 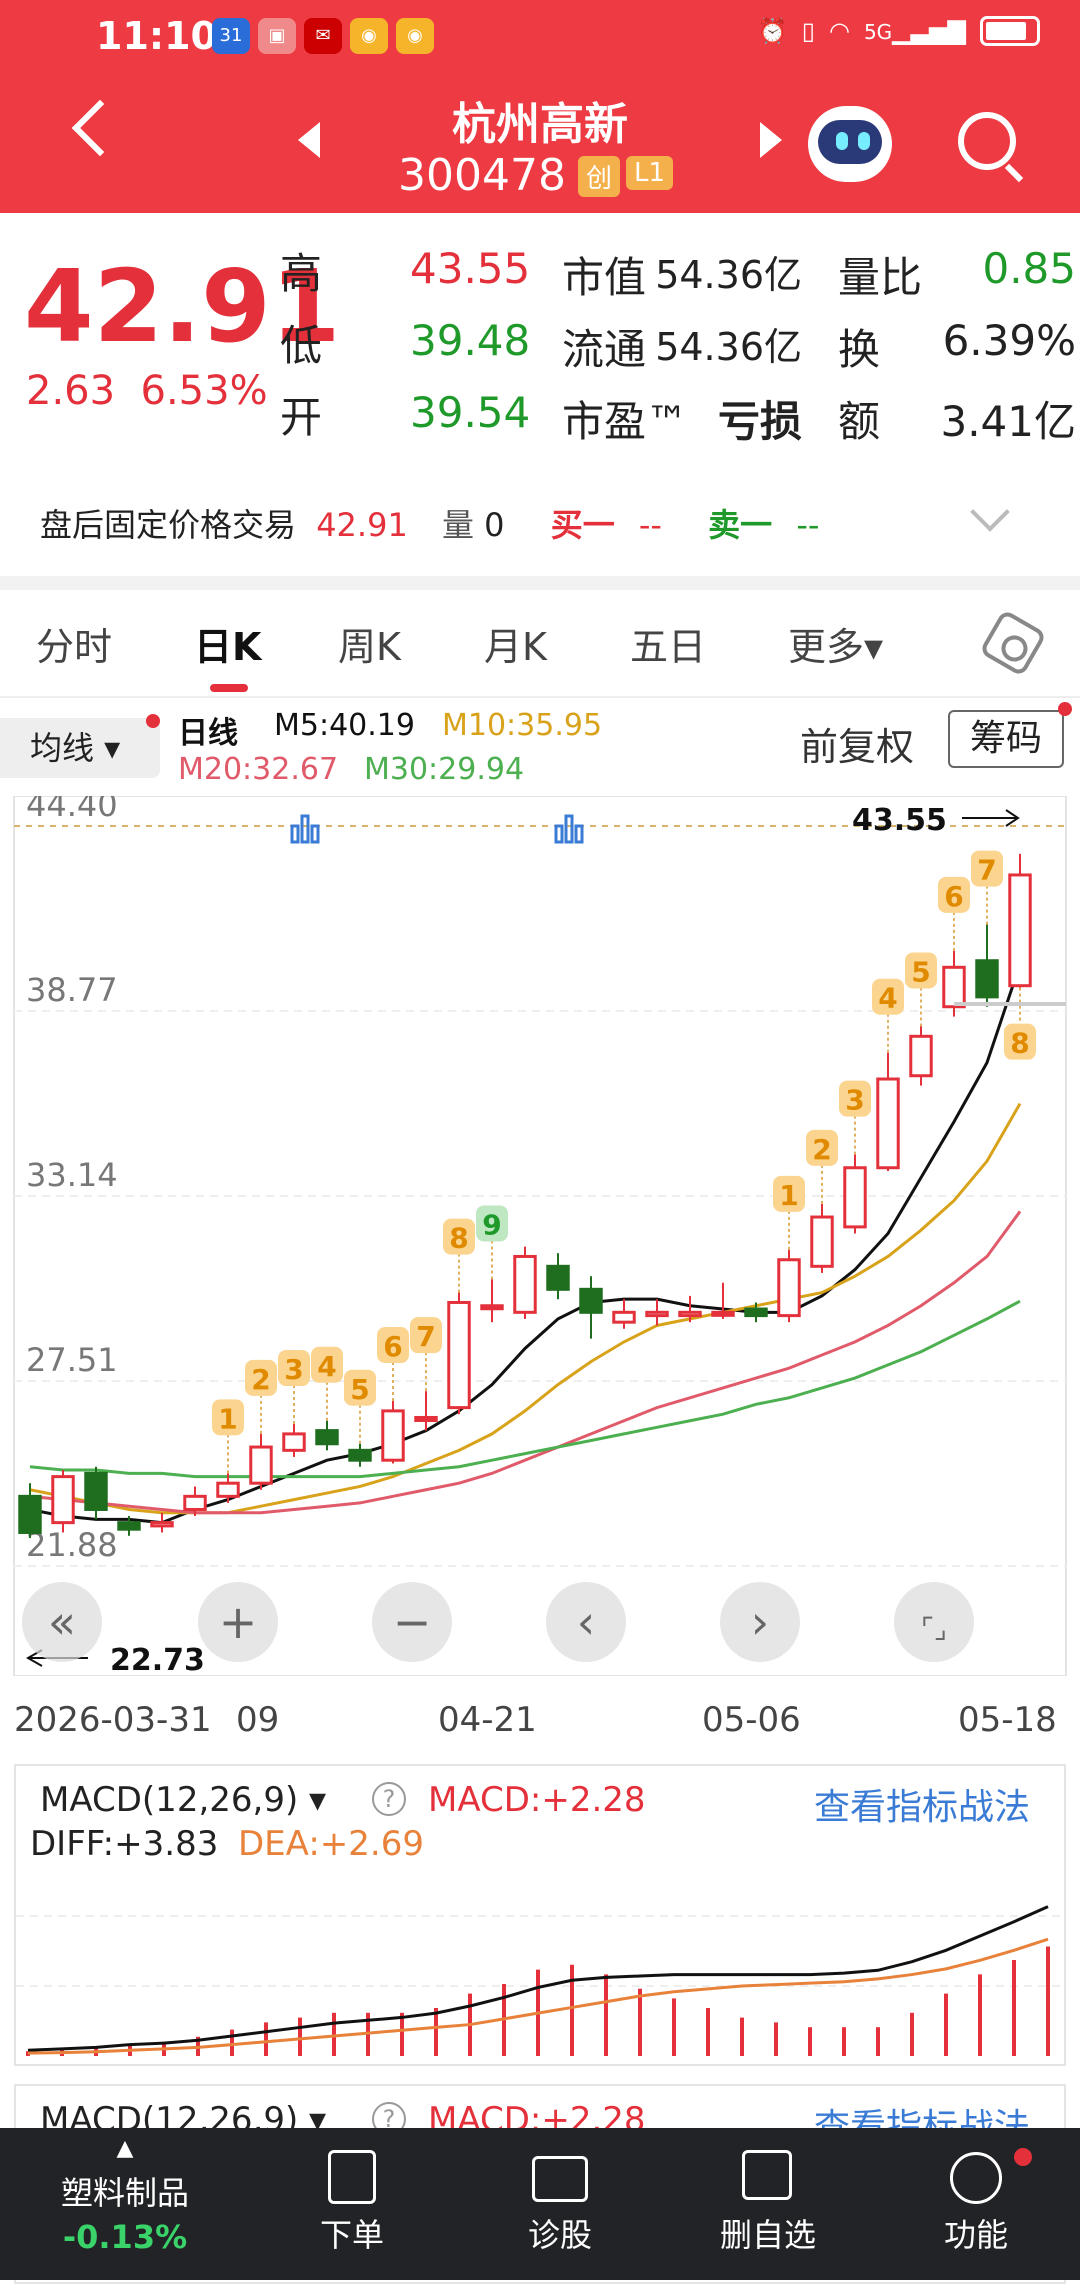 What do you see at coordinates (899, 820) in the screenshot?
I see `high-price-mark: 43.55` at bounding box center [899, 820].